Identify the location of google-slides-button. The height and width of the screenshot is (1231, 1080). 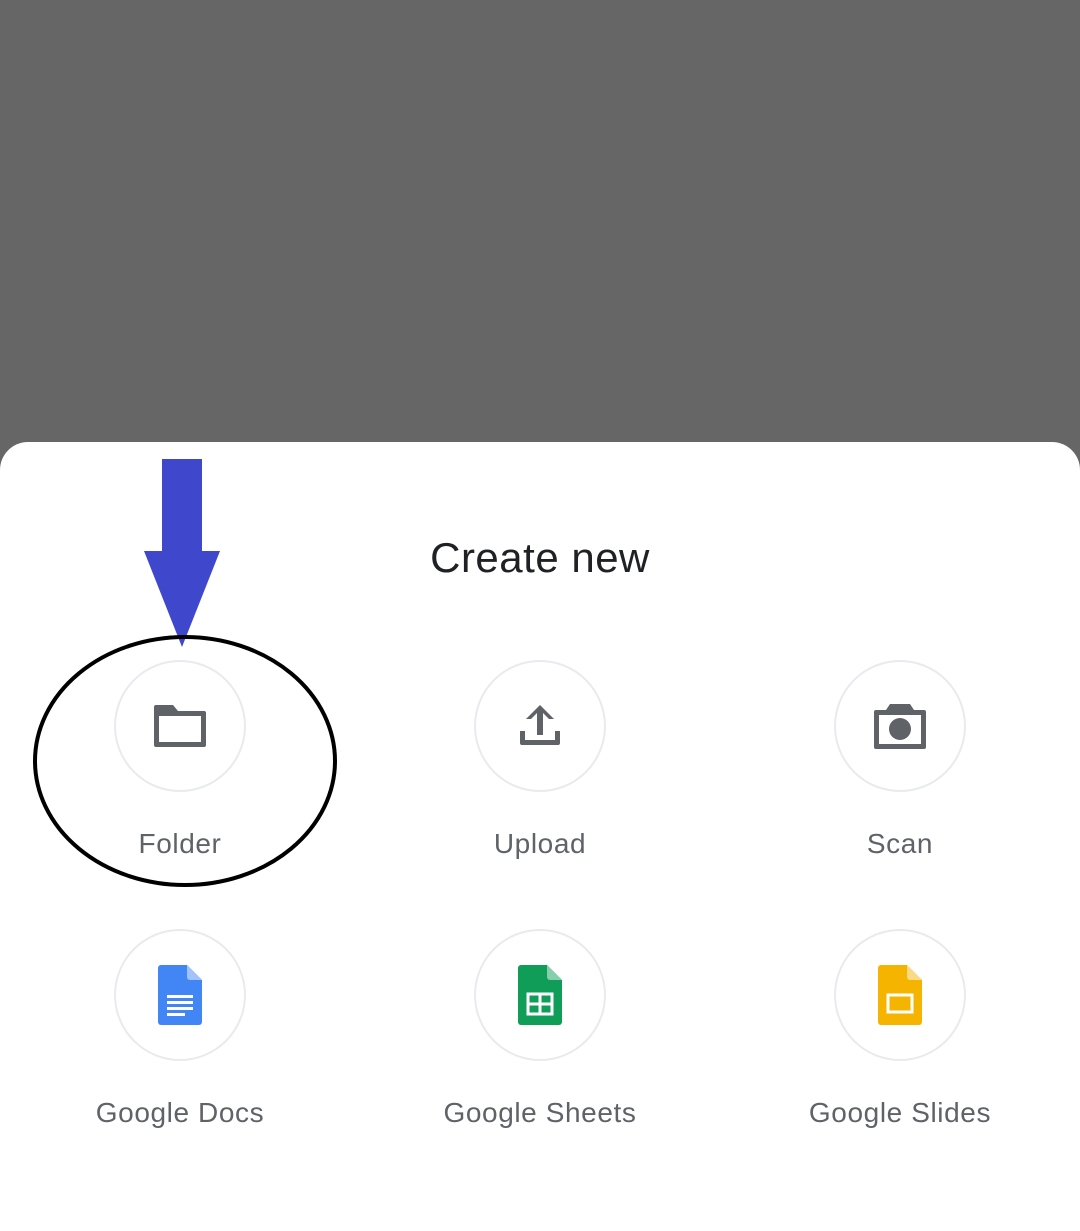
(900, 995).